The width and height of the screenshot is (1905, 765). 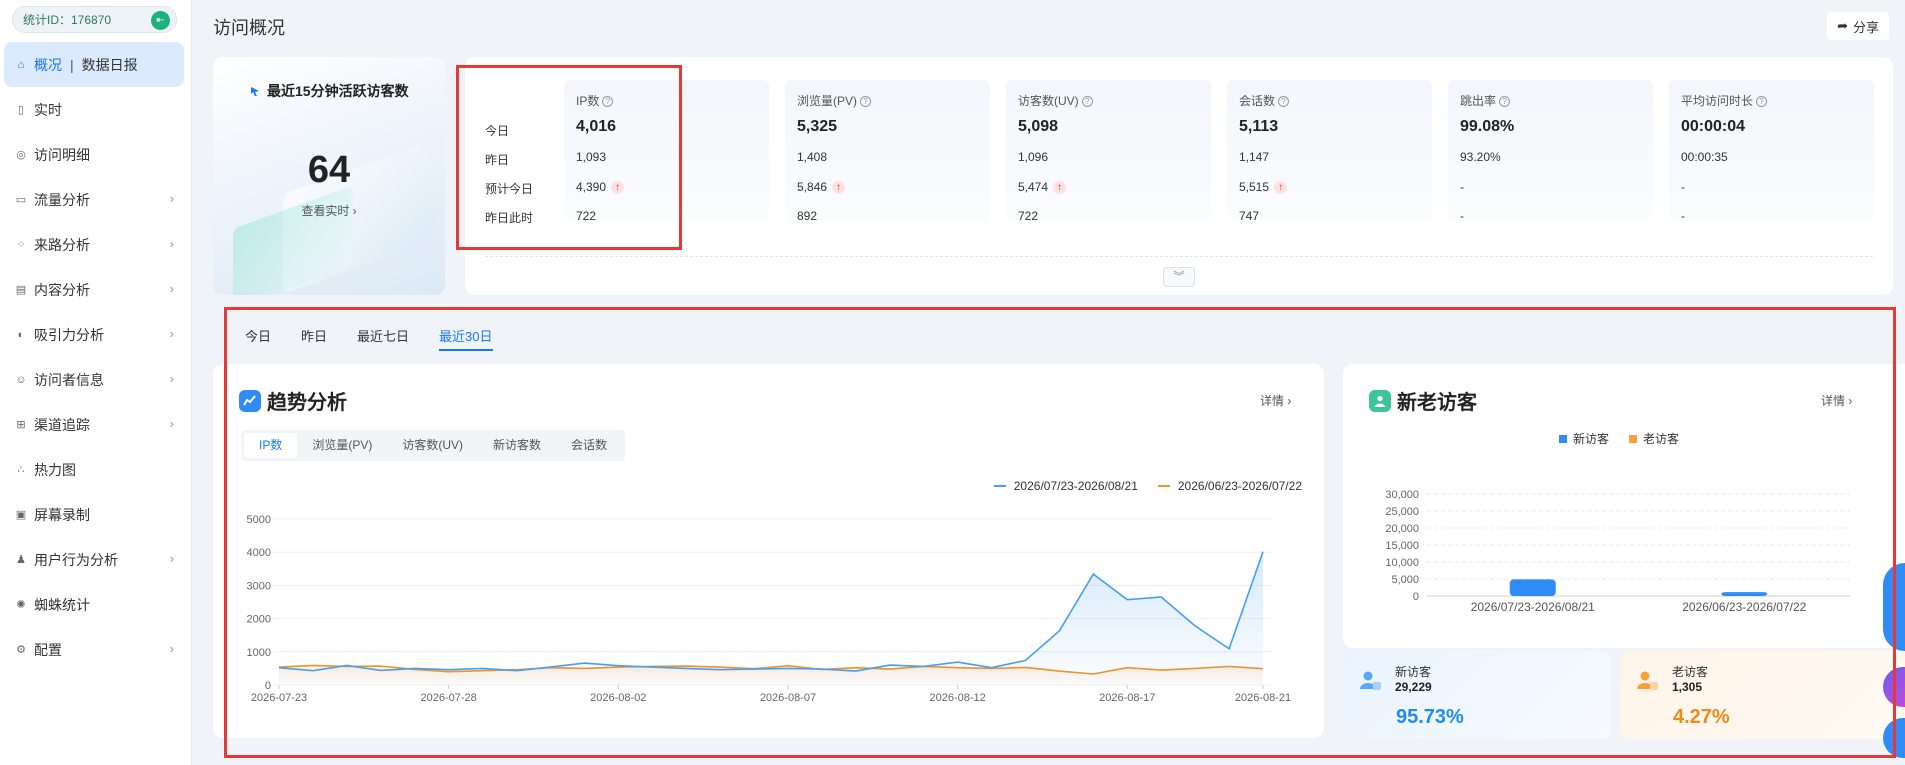 What do you see at coordinates (62, 514) in the screenshot?
I see `sidebar-item-label: 屏幕录制` at bounding box center [62, 514].